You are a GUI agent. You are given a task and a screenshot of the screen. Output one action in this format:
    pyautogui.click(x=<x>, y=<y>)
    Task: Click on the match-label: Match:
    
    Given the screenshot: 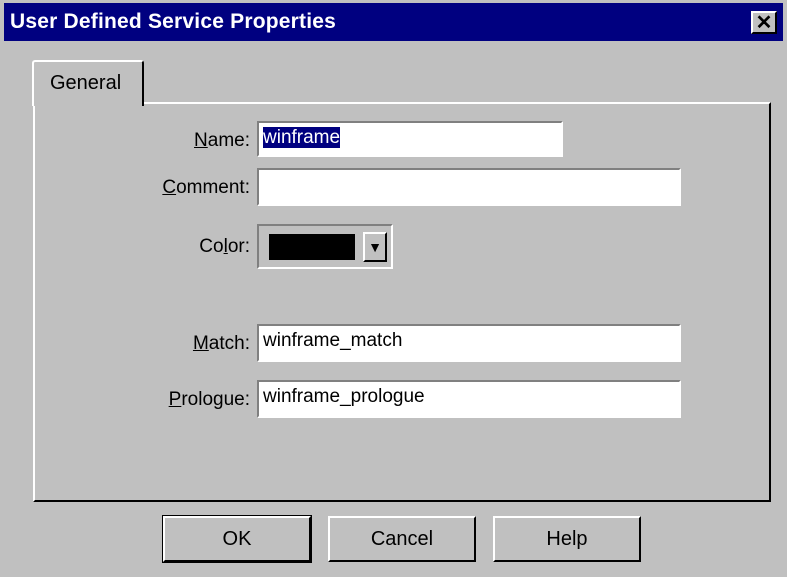 What is the action you would take?
    pyautogui.click(x=221, y=343)
    